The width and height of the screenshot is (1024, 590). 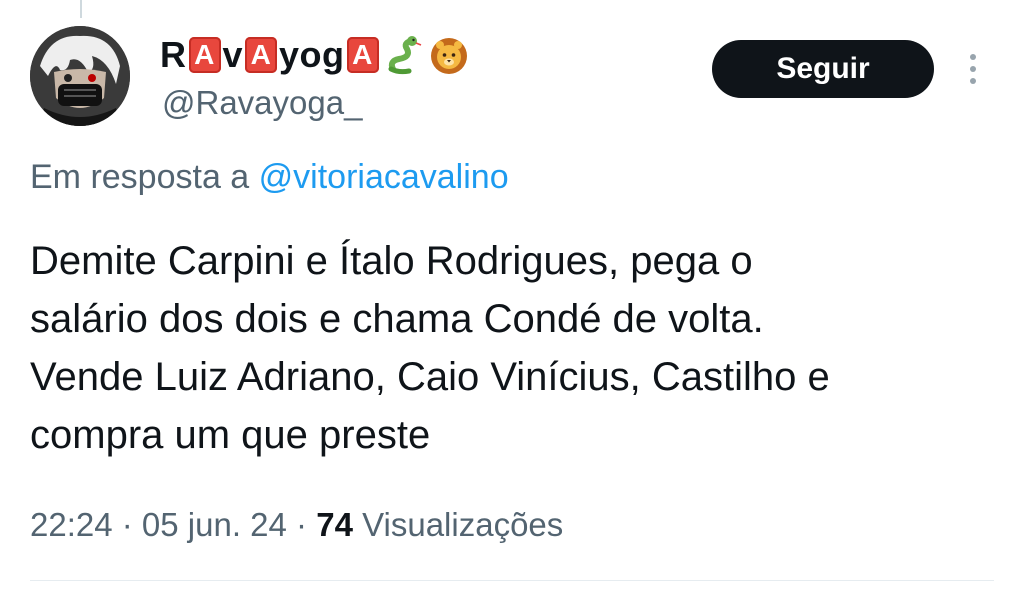 I want to click on follow-button: Seguir, so click(x=823, y=69).